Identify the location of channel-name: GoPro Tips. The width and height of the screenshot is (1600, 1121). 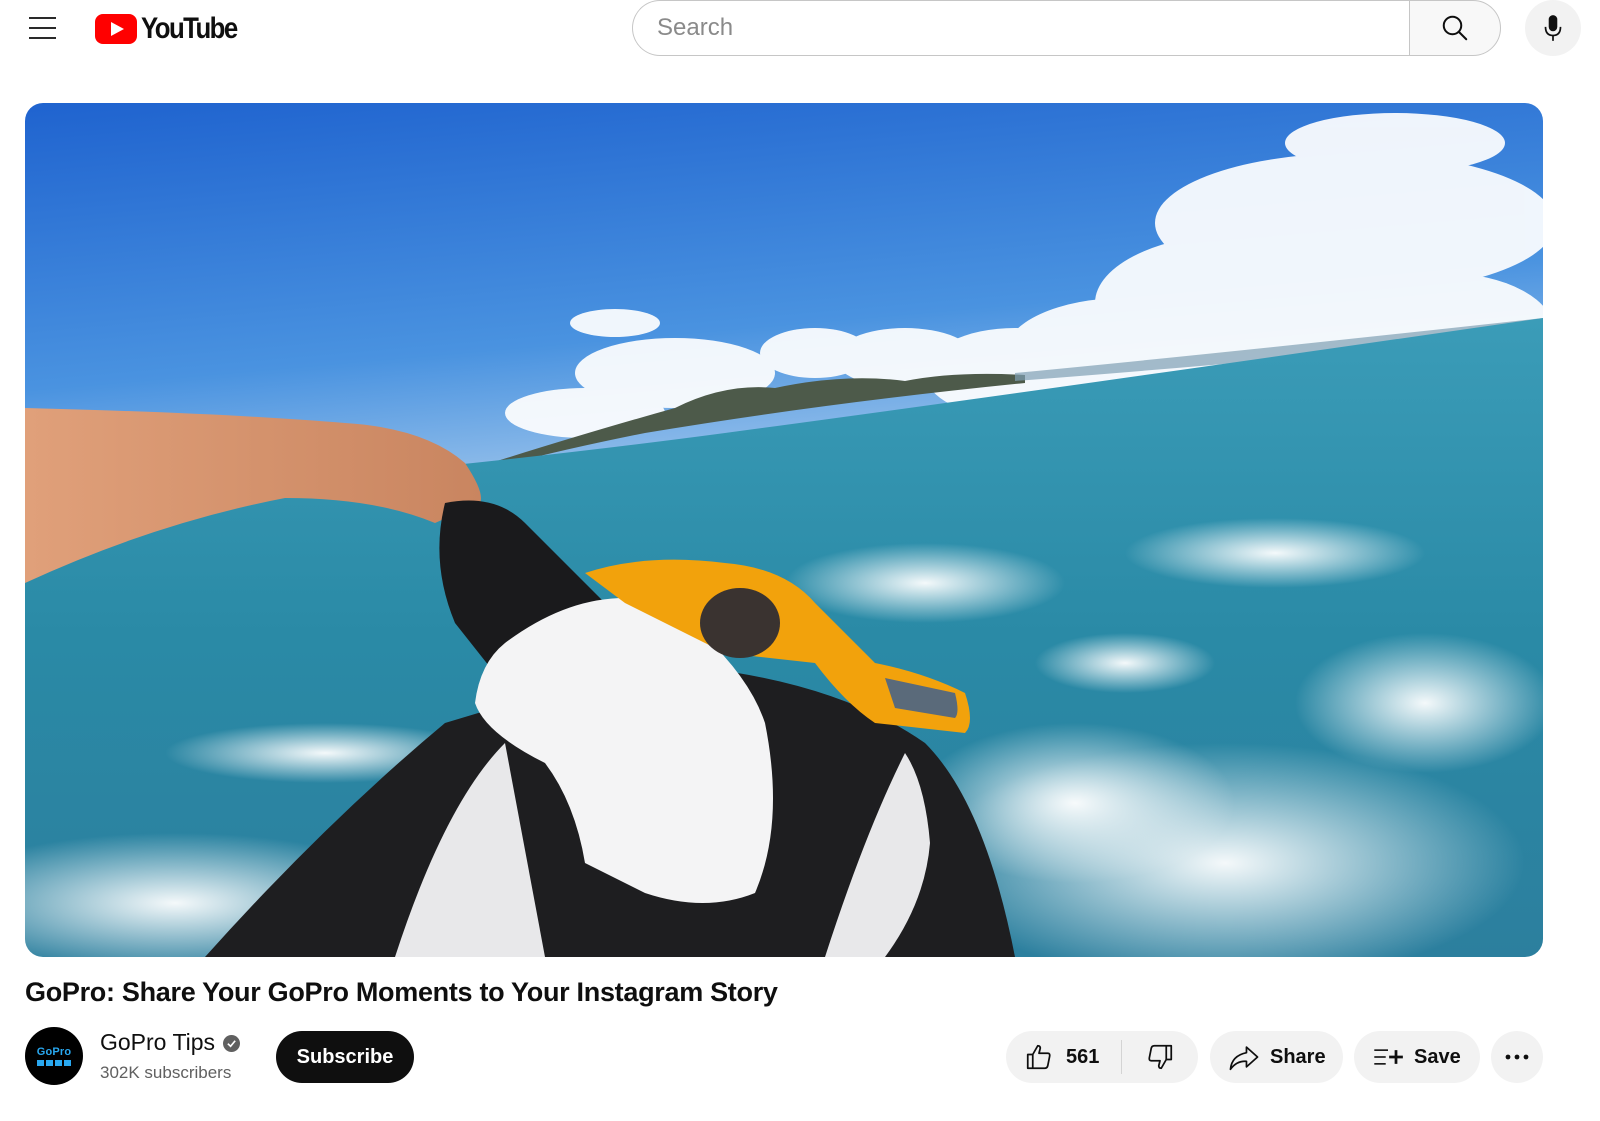
(157, 1042).